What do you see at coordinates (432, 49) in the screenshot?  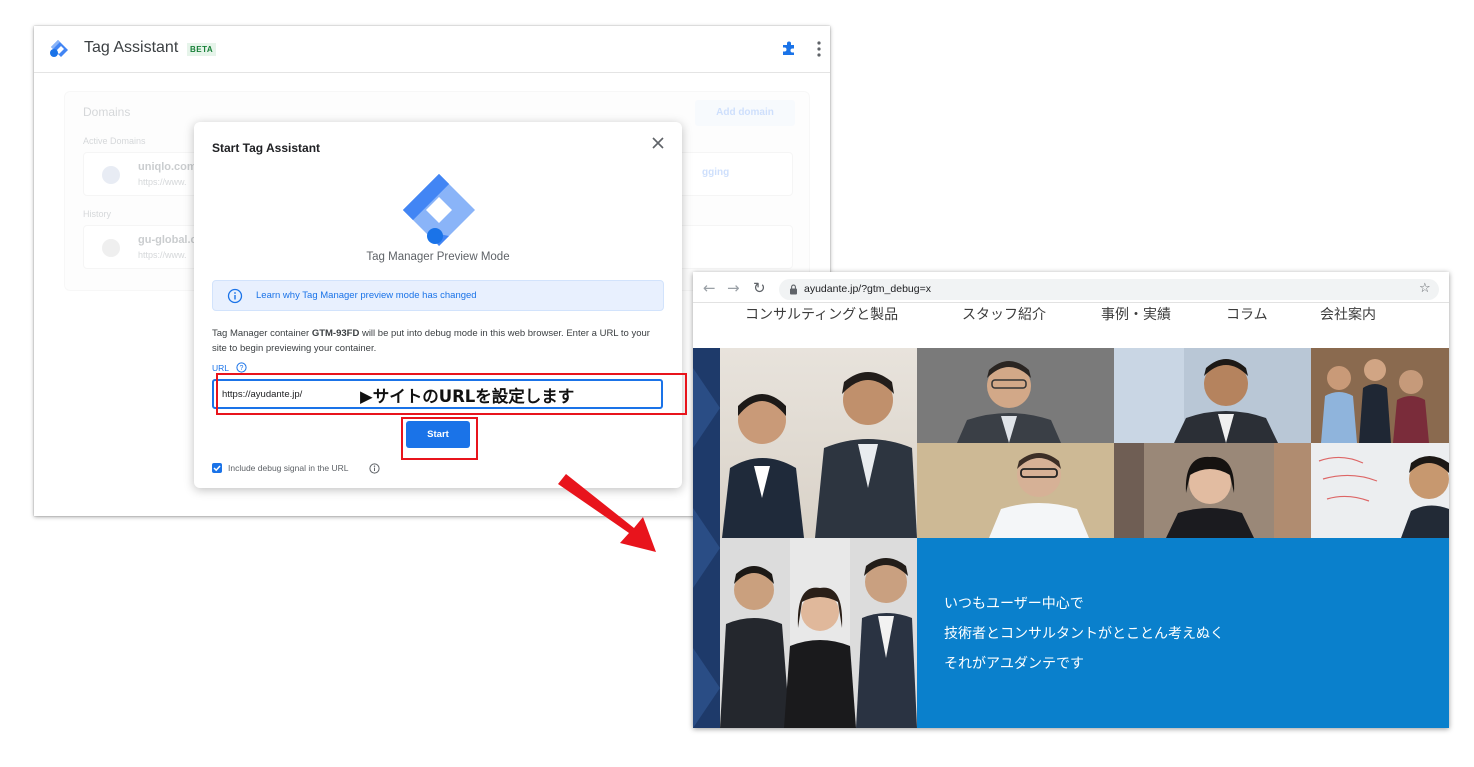 I see `app-header: Tag Assistant BETA` at bounding box center [432, 49].